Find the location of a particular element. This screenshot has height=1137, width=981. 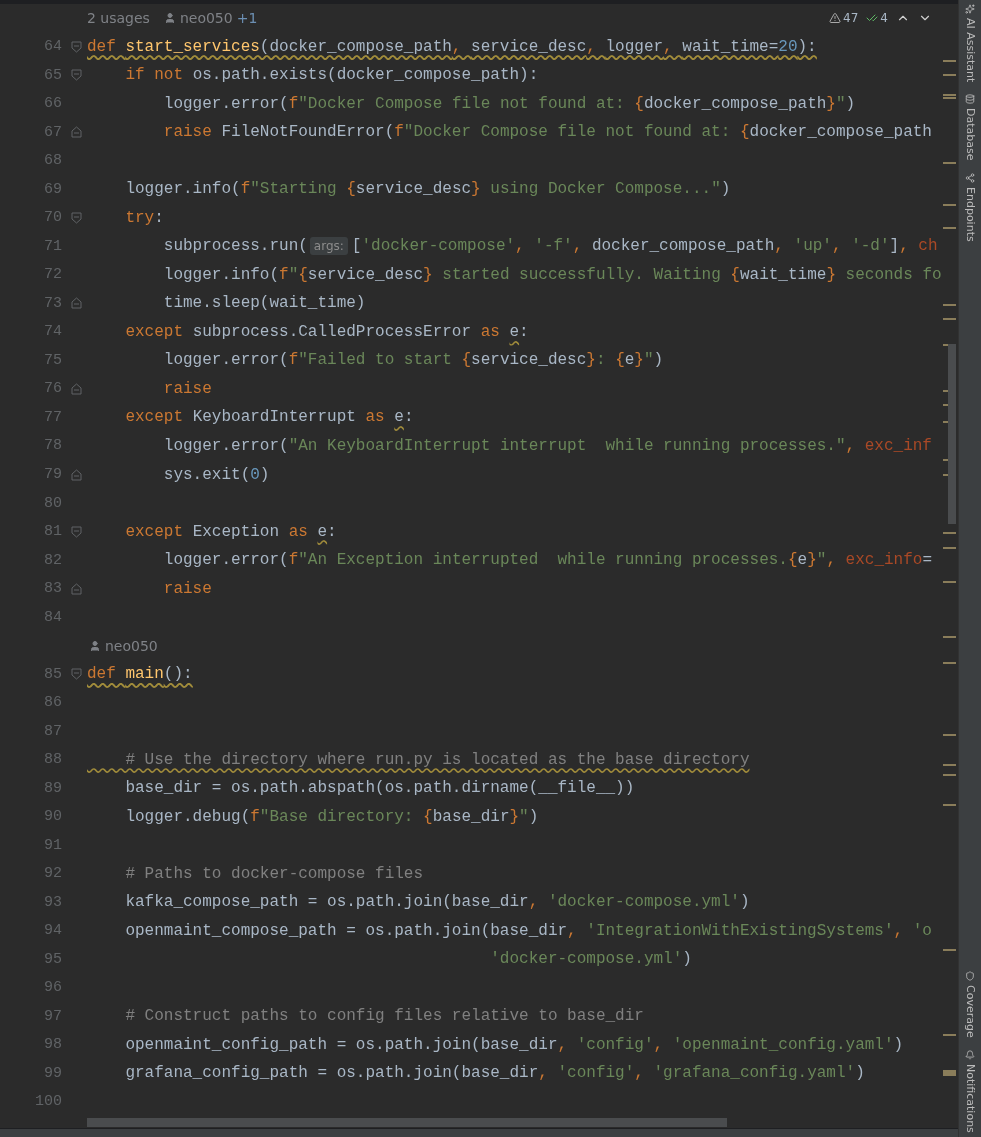

line-number: 86 is located at coordinates (53, 703).